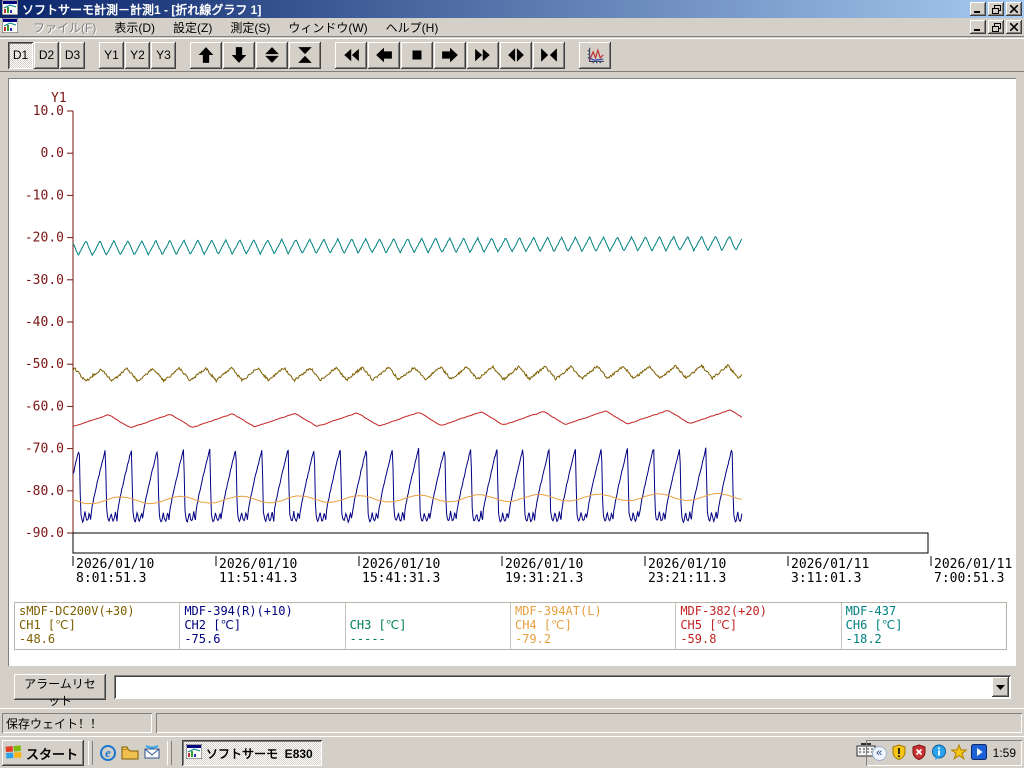 The width and height of the screenshot is (1024, 768). What do you see at coordinates (594, 626) in the screenshot?
I see `legend-cell-ch4: MDF-394AT(L) CH4 [℃] -79.2` at bounding box center [594, 626].